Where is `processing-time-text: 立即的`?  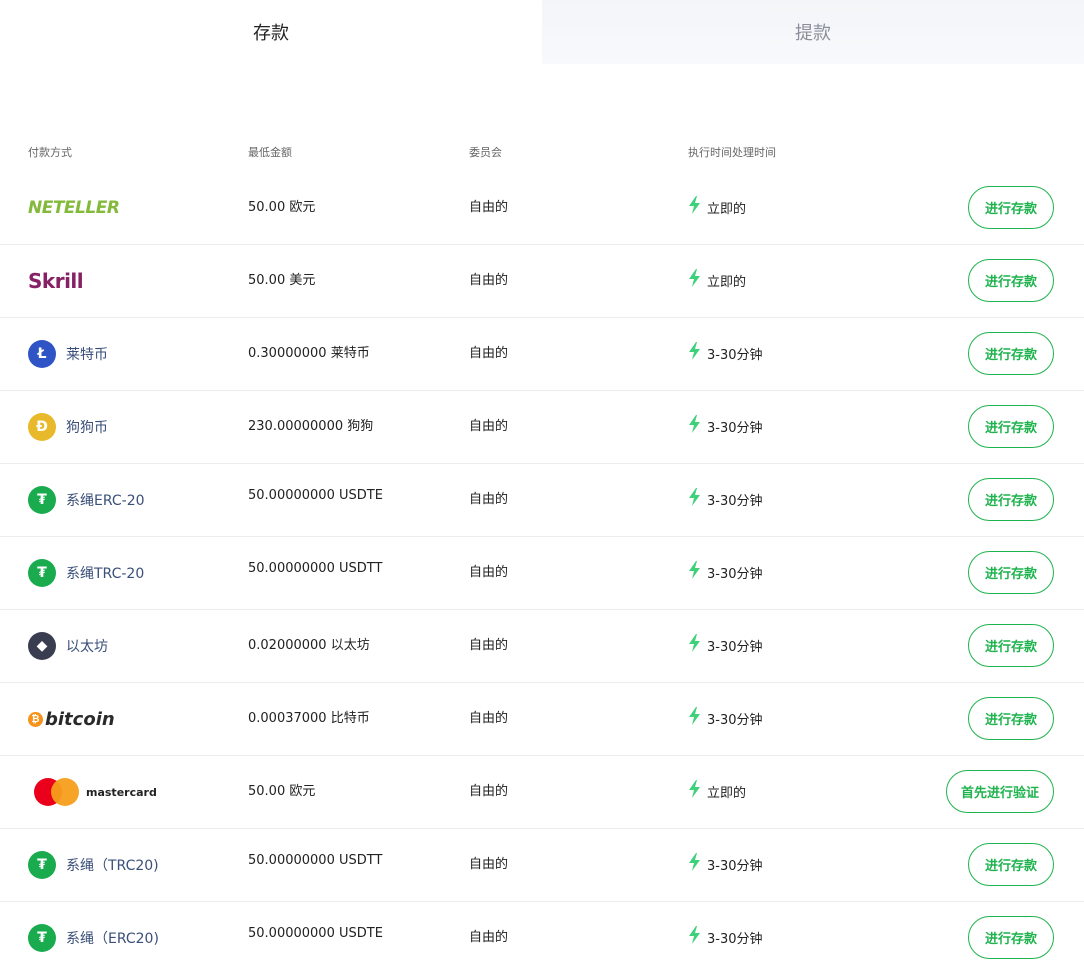 processing-time-text: 立即的 is located at coordinates (727, 793).